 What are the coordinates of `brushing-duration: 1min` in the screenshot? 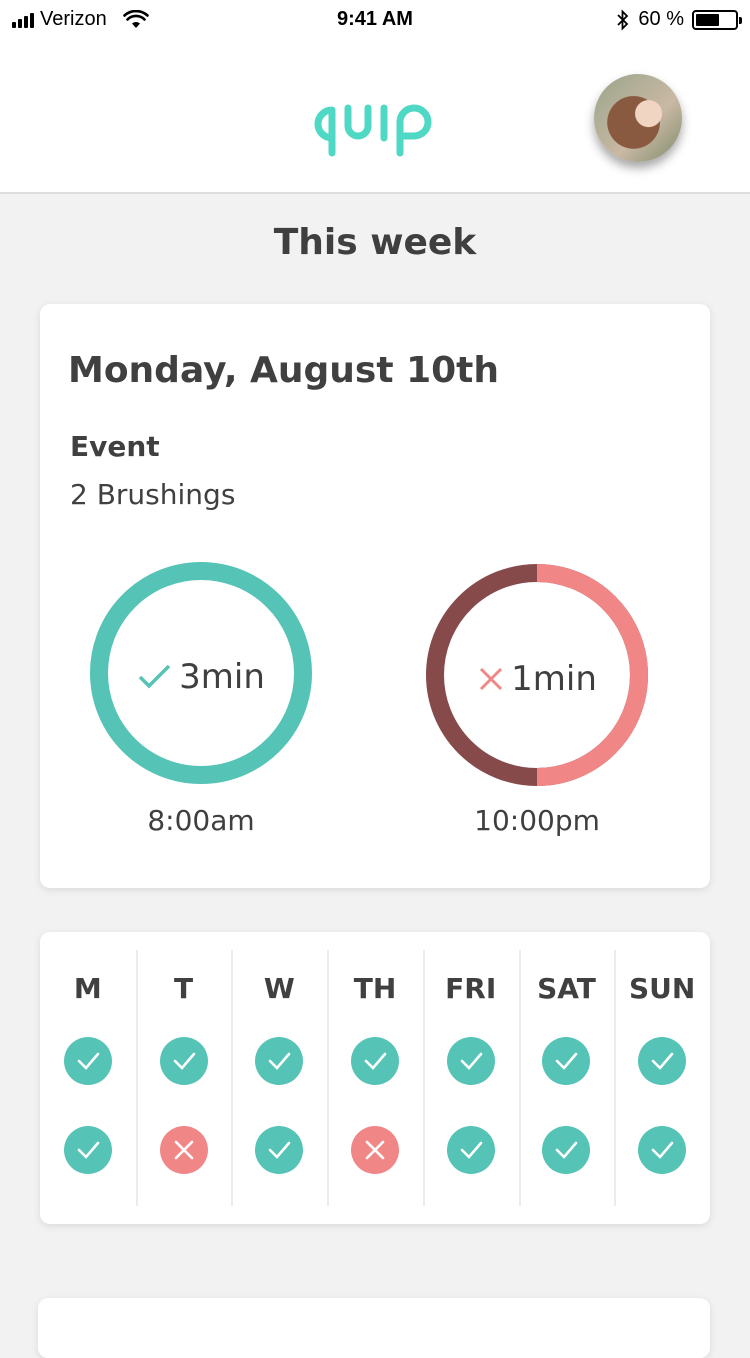 It's located at (554, 679).